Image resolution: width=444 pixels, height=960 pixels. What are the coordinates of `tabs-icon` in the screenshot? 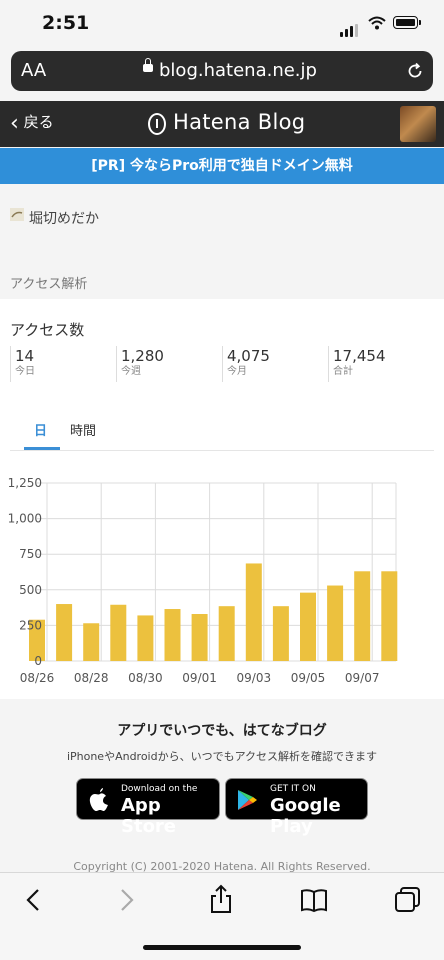 It's located at (408, 900).